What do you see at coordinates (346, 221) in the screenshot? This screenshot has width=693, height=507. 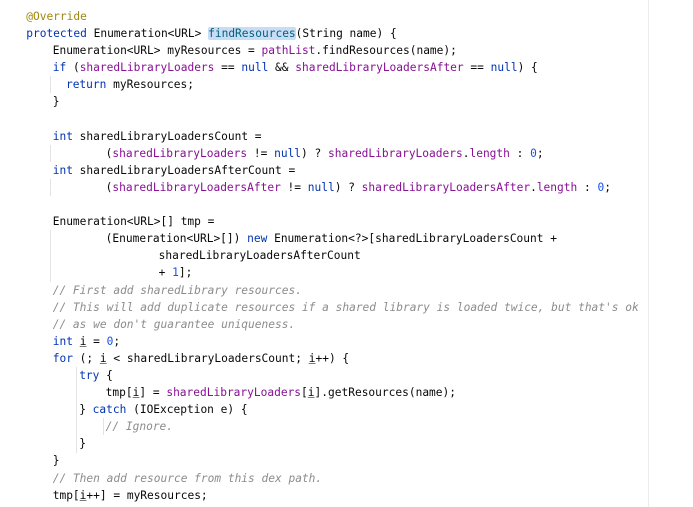 I see `code-line: Enumeration<URL>[] tmp =` at bounding box center [346, 221].